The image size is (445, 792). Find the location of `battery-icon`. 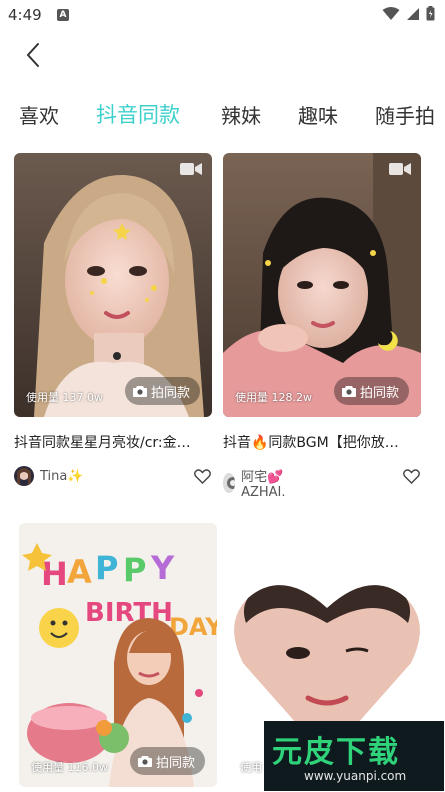

battery-icon is located at coordinates (430, 13).